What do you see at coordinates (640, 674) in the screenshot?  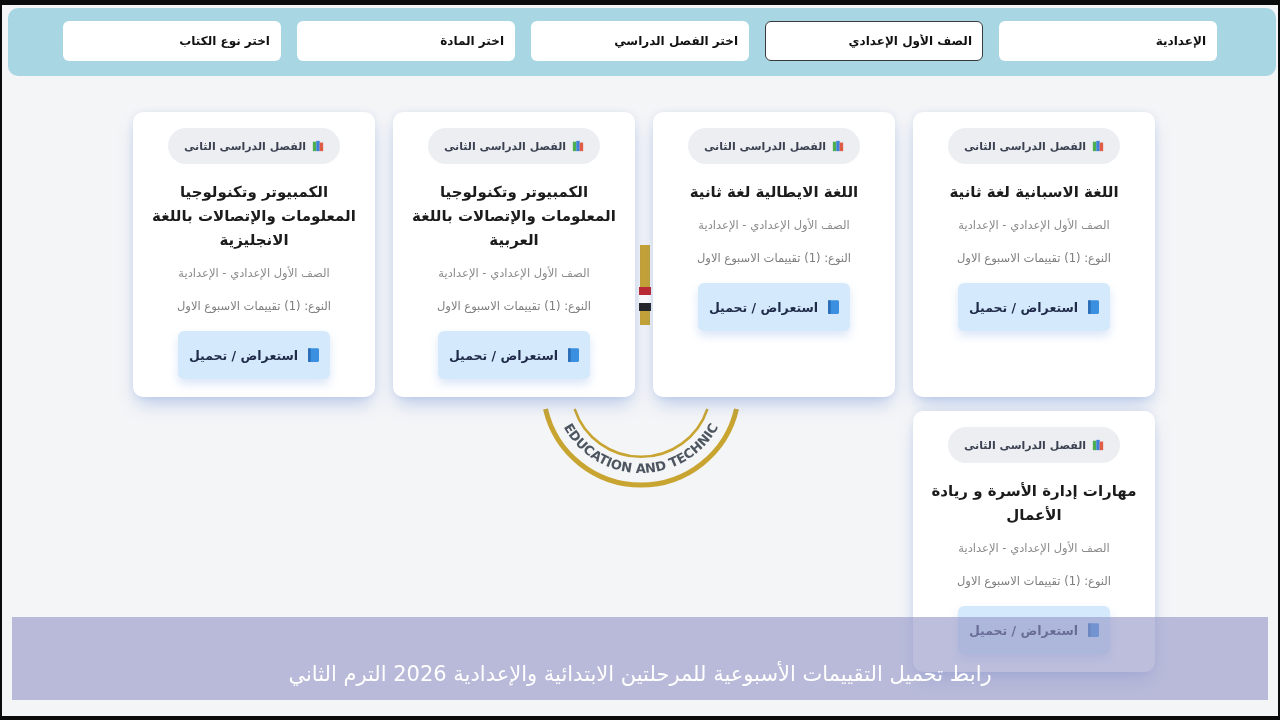 I see `caption-text: رابط تحميل التقييمات الأسبوعية للمرحلتين الابتدائية والإعدادية 2026 الترم الثاني` at bounding box center [640, 674].